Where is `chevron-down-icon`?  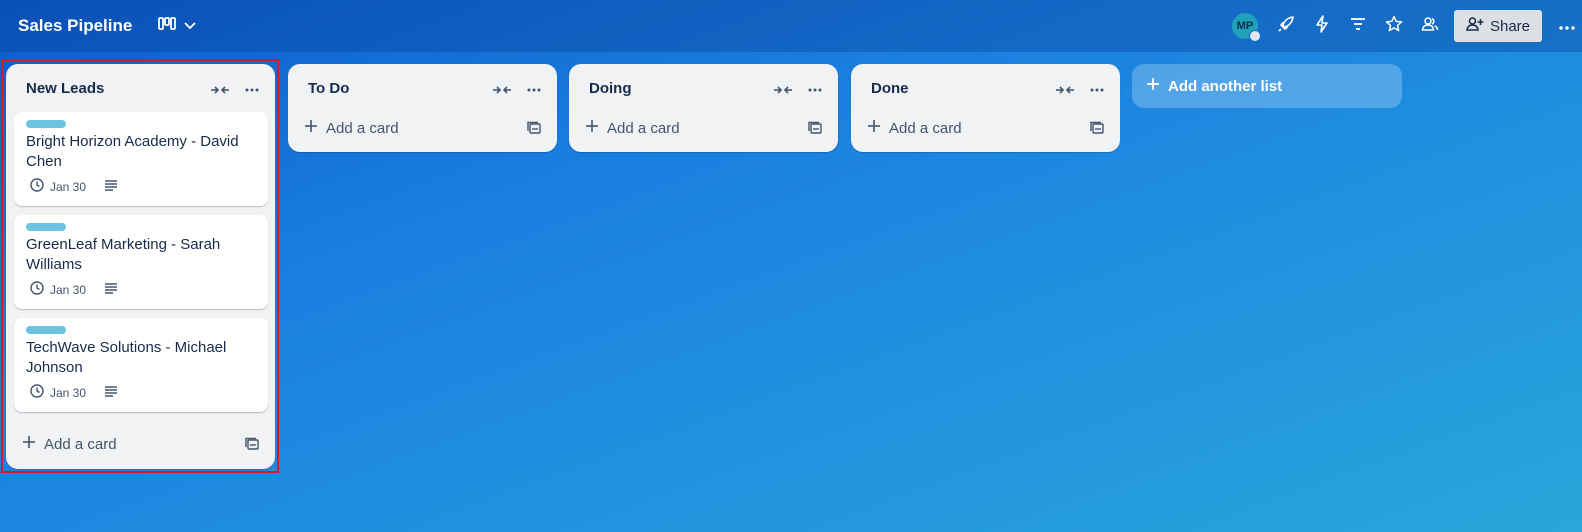
chevron-down-icon is located at coordinates (190, 26).